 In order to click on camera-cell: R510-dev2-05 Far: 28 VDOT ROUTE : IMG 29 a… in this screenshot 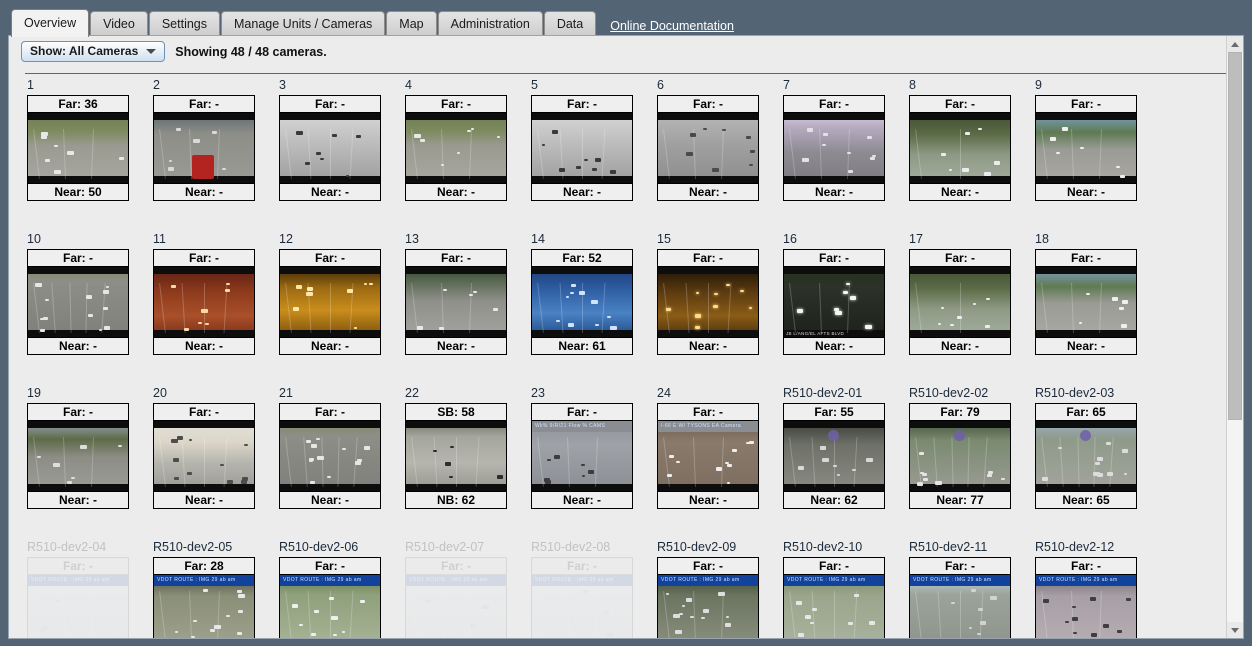, I will do `click(208, 589)`.